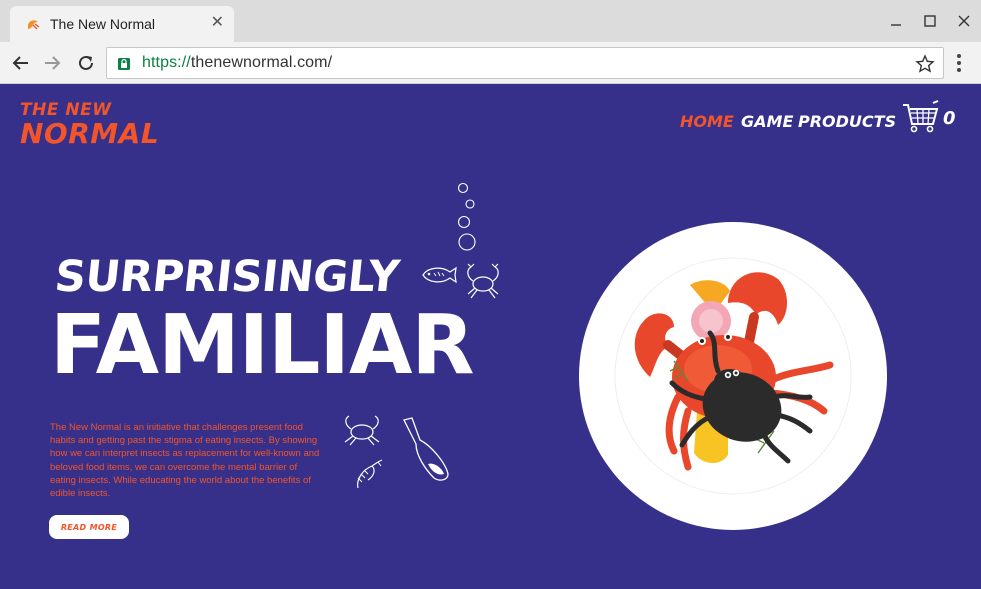 Image resolution: width=981 pixels, height=589 pixels. I want to click on close-icon: ✕, so click(217, 23).